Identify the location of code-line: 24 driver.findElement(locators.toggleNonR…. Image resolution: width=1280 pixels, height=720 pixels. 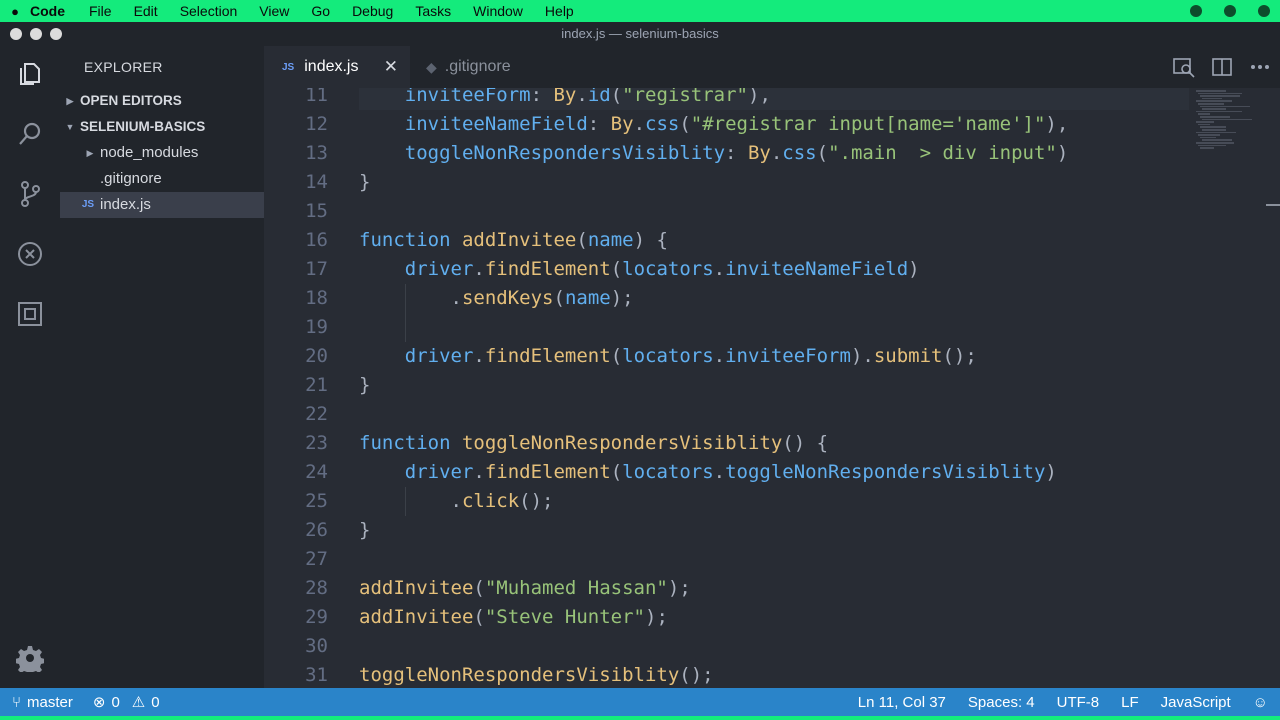
(724, 472).